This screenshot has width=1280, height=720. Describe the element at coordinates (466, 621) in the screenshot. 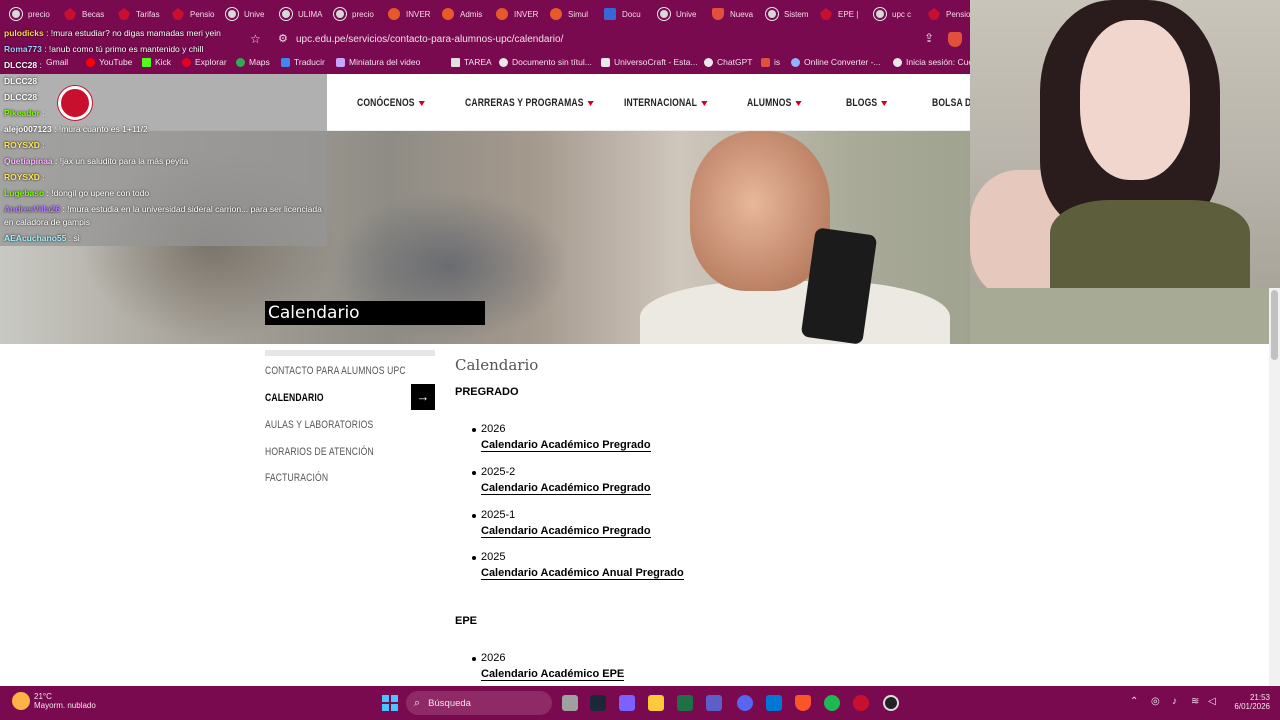

I see `section-heading-epe: EPE` at that location.